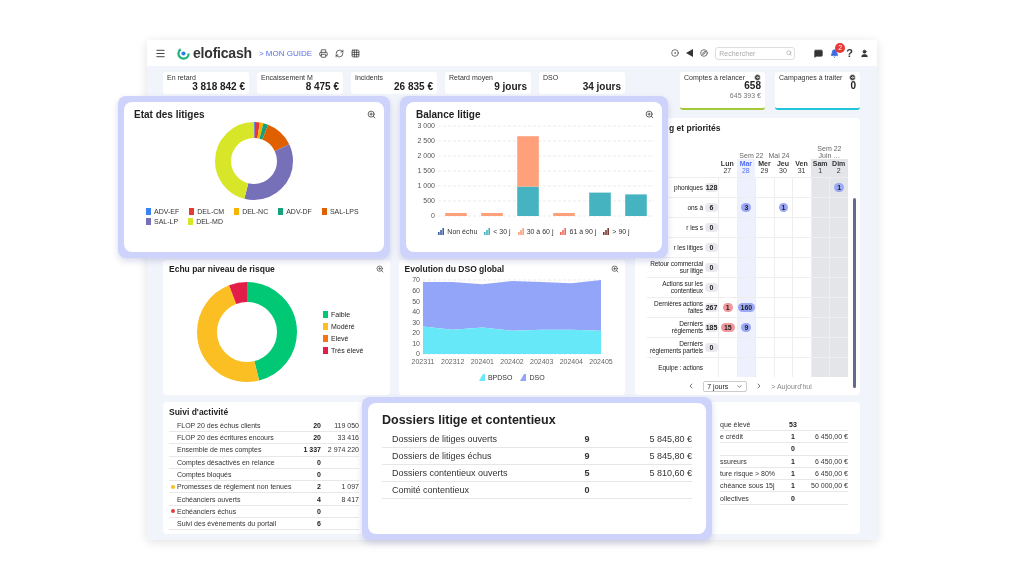 The image size is (1024, 576). Describe the element at coordinates (479, 456) in the screenshot. I see `row-label: Dossiers de litiges échus` at that location.